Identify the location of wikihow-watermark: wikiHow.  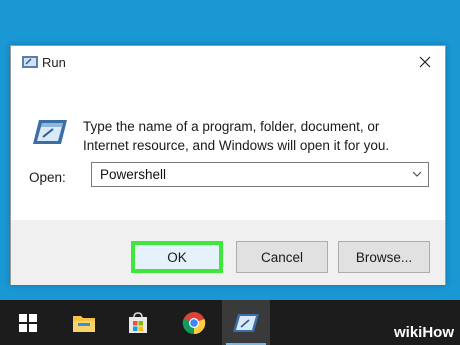
(415, 333).